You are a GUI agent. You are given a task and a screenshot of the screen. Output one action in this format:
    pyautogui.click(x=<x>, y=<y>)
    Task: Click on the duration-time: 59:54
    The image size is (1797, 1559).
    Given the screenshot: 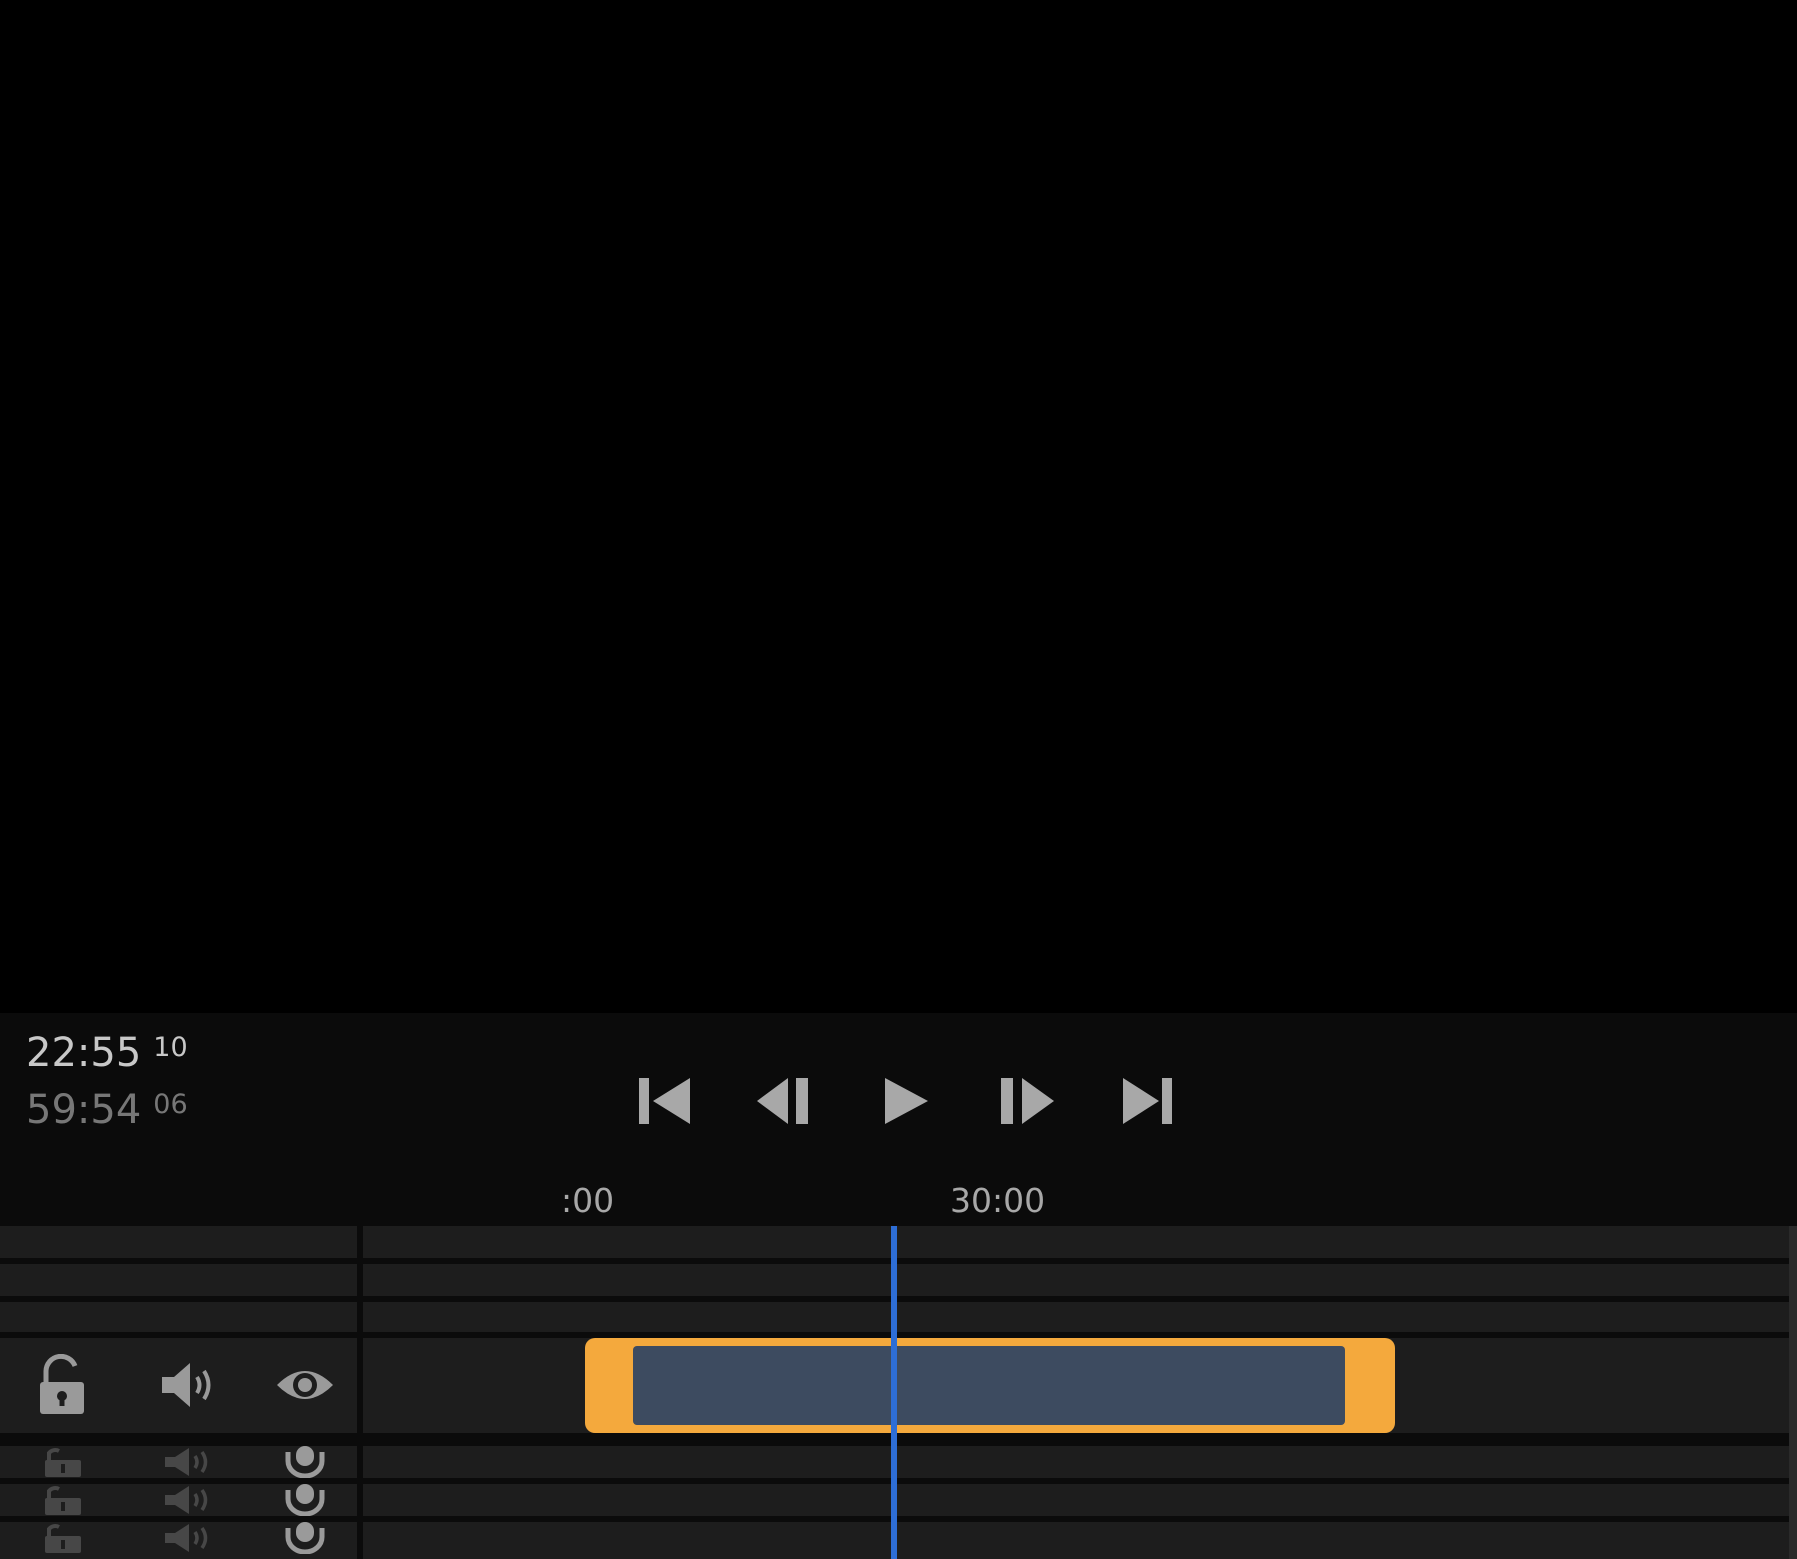 What is the action you would take?
    pyautogui.click(x=84, y=1110)
    